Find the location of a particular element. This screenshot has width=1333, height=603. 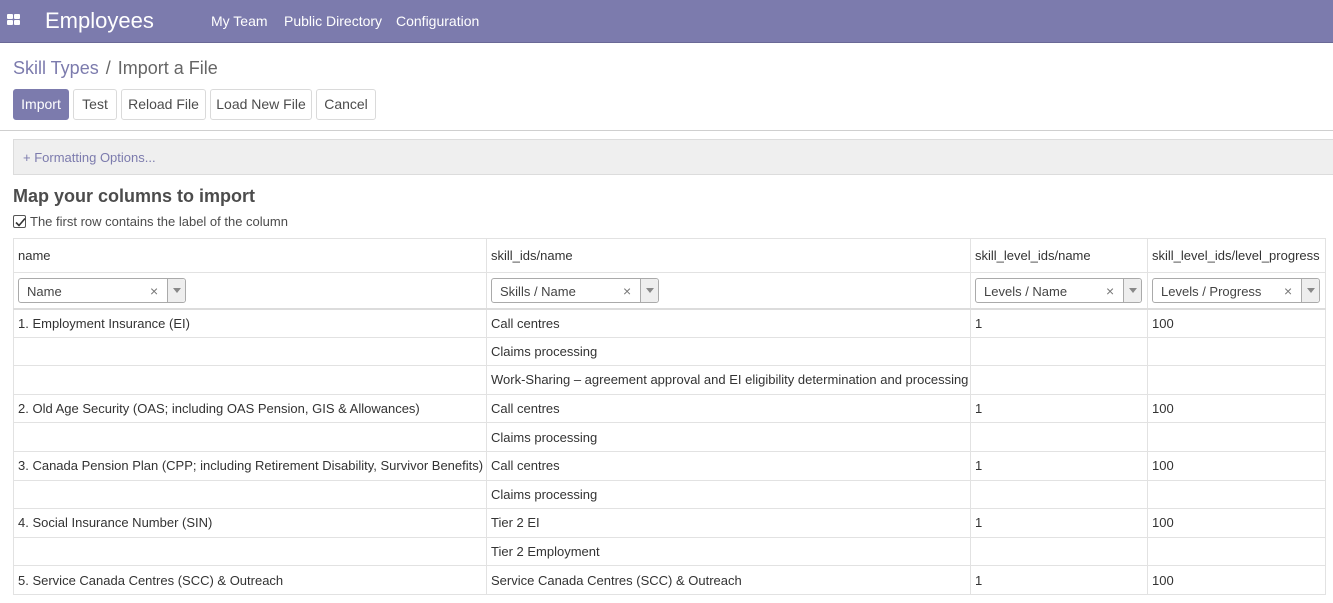

table-row: Tier 2 Employment is located at coordinates (669, 551).